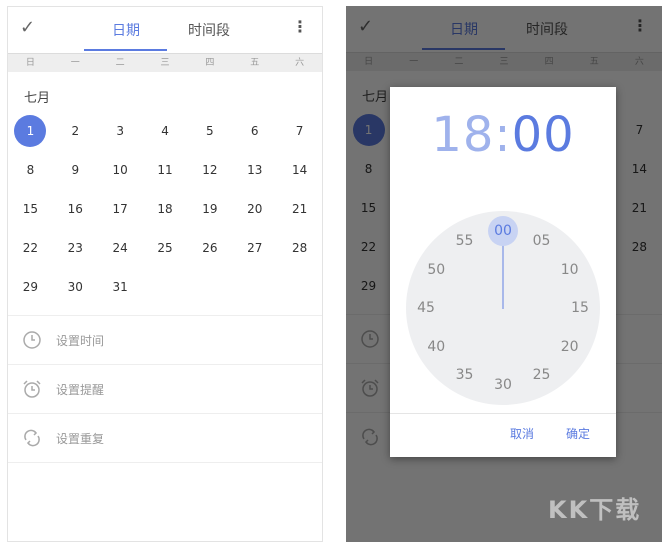 The image size is (664, 546). I want to click on calendar-day: 19, so click(209, 210).